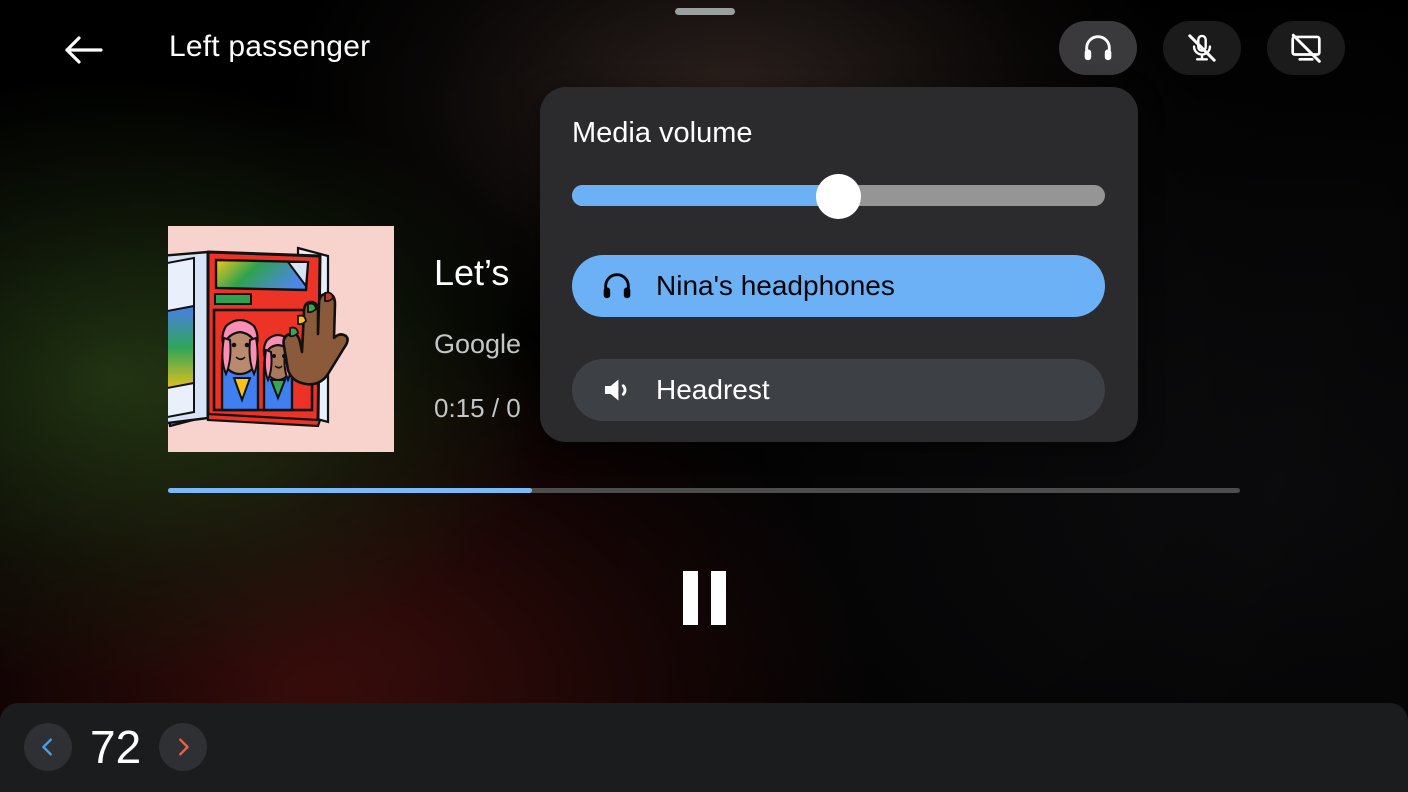 This screenshot has width=1408, height=792. I want to click on audio-device-nina-headphones: Nina's headphones, so click(838, 286).